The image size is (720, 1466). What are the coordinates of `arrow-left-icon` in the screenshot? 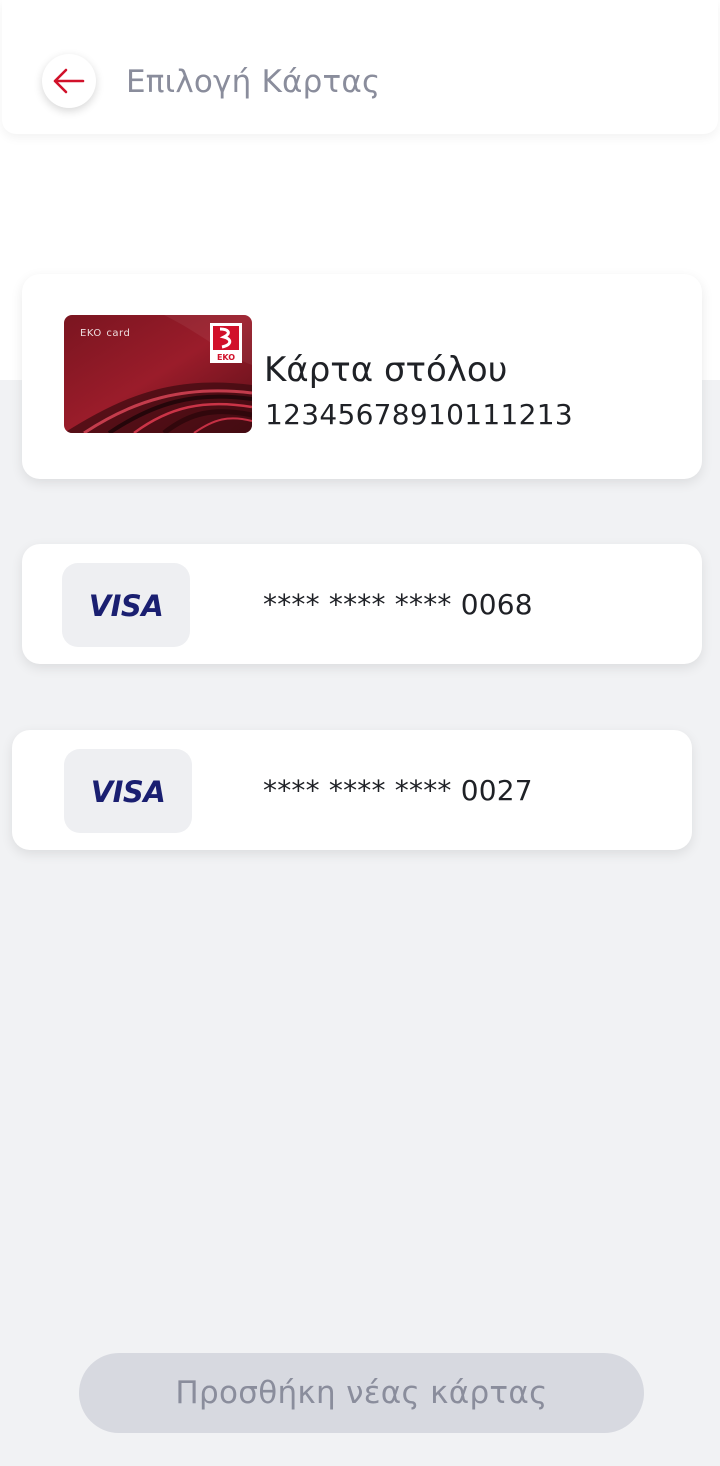 It's located at (69, 81).